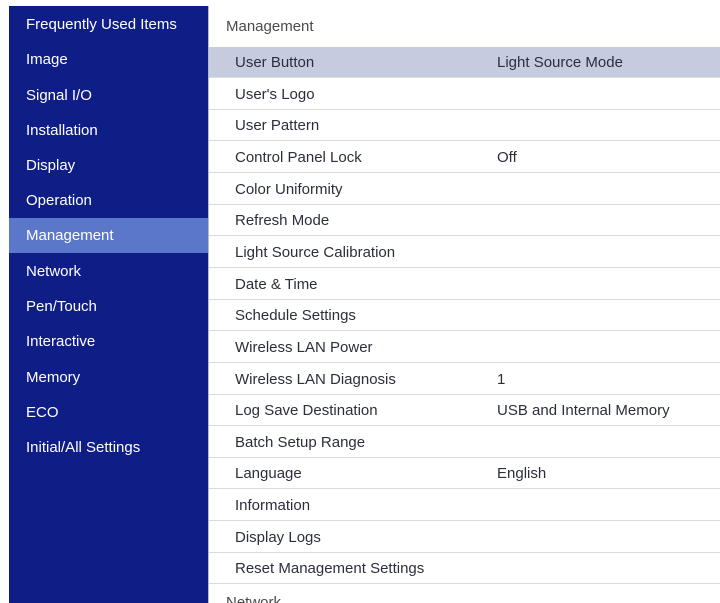 This screenshot has width=720, height=603. Describe the element at coordinates (108, 24) in the screenshot. I see `sidebar-item-frequently-used-items: Frequently Used Items` at that location.